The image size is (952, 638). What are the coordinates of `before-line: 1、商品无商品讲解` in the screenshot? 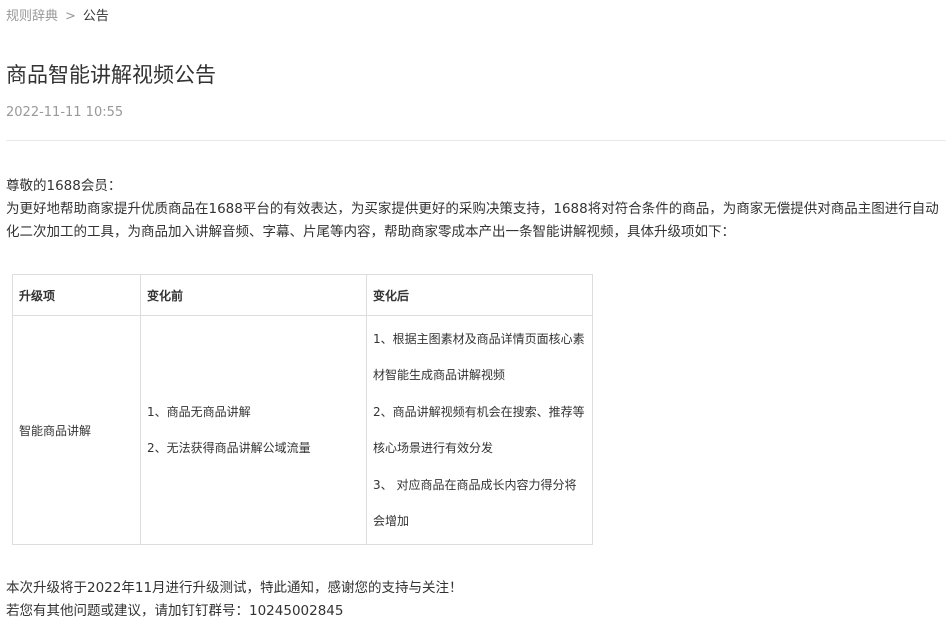 It's located at (199, 412).